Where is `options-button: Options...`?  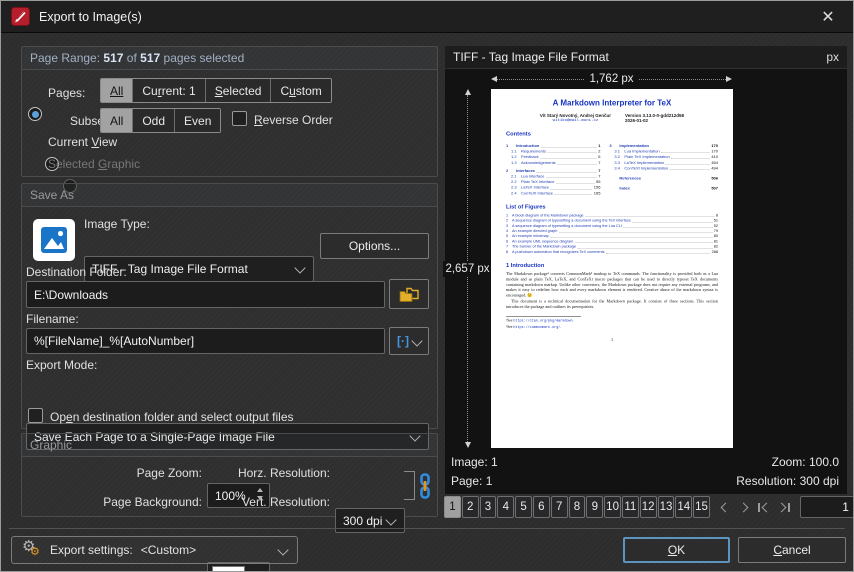 options-button: Options... is located at coordinates (374, 246).